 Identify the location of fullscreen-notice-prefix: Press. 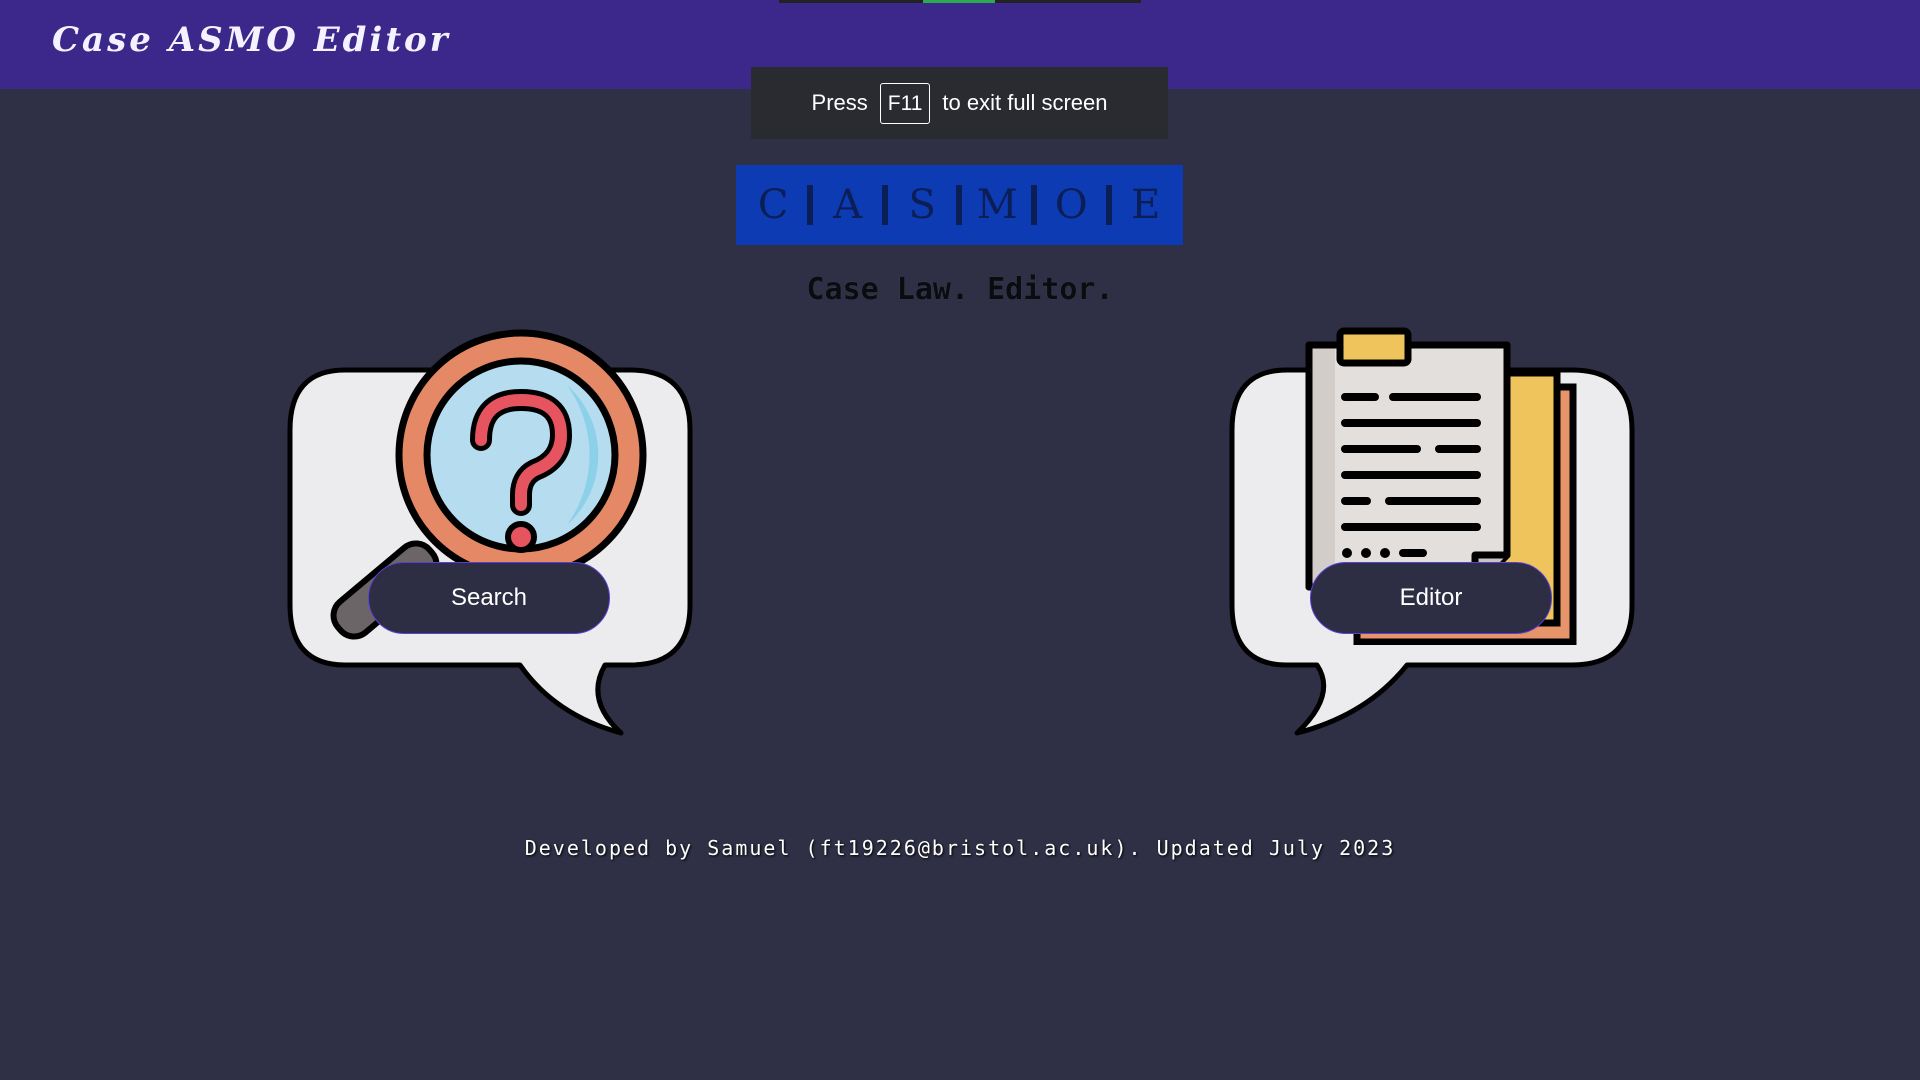
(839, 102).